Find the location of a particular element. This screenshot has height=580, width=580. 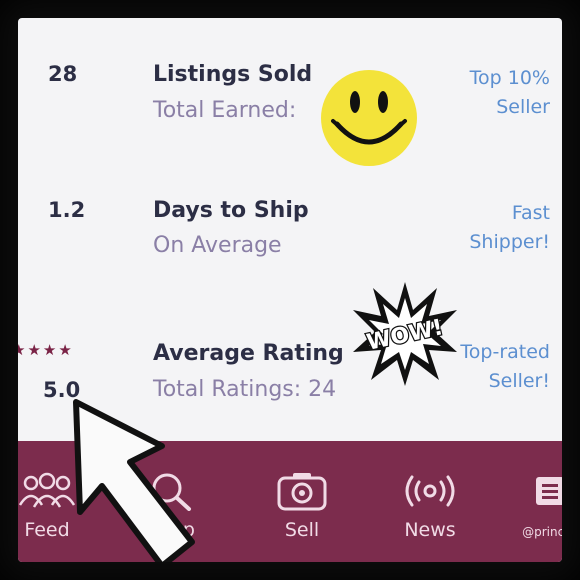

listings-sold-title: Listings Sold is located at coordinates (233, 74).